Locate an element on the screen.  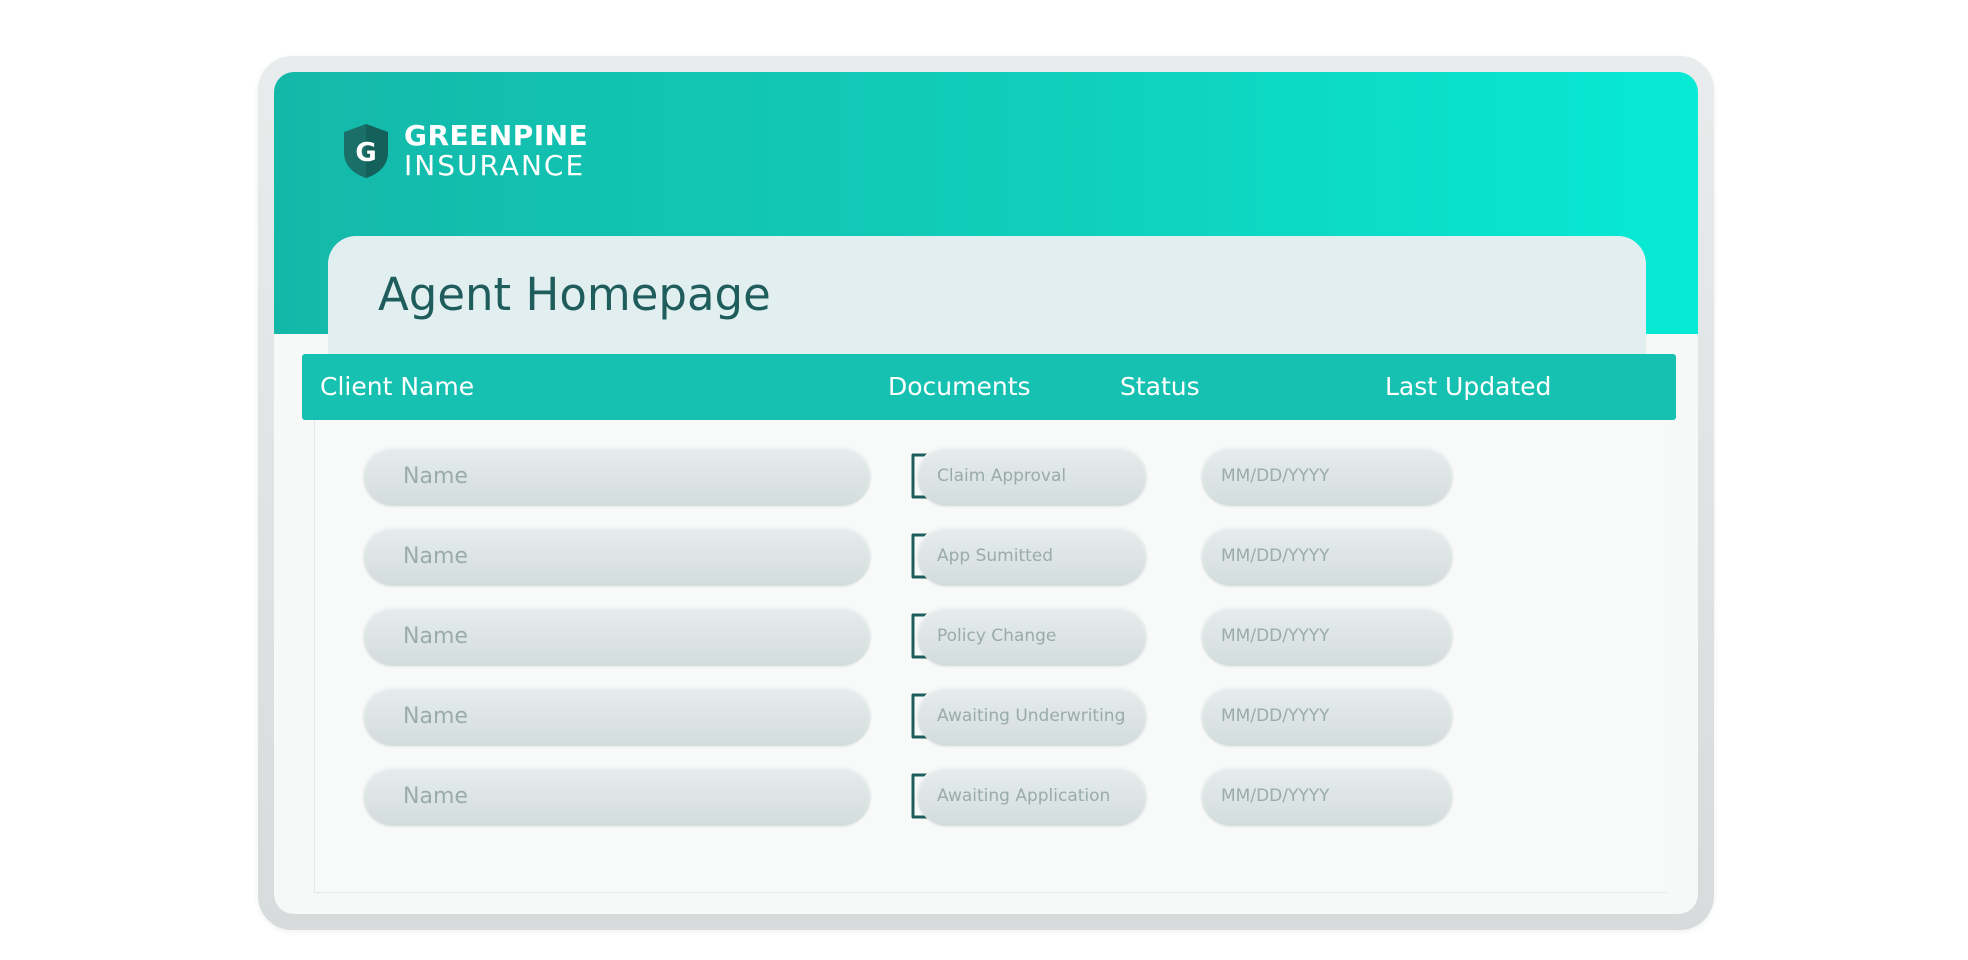
table-row: Name Awaiting Underwriting MM/DD/YYYY is located at coordinates (991, 717).